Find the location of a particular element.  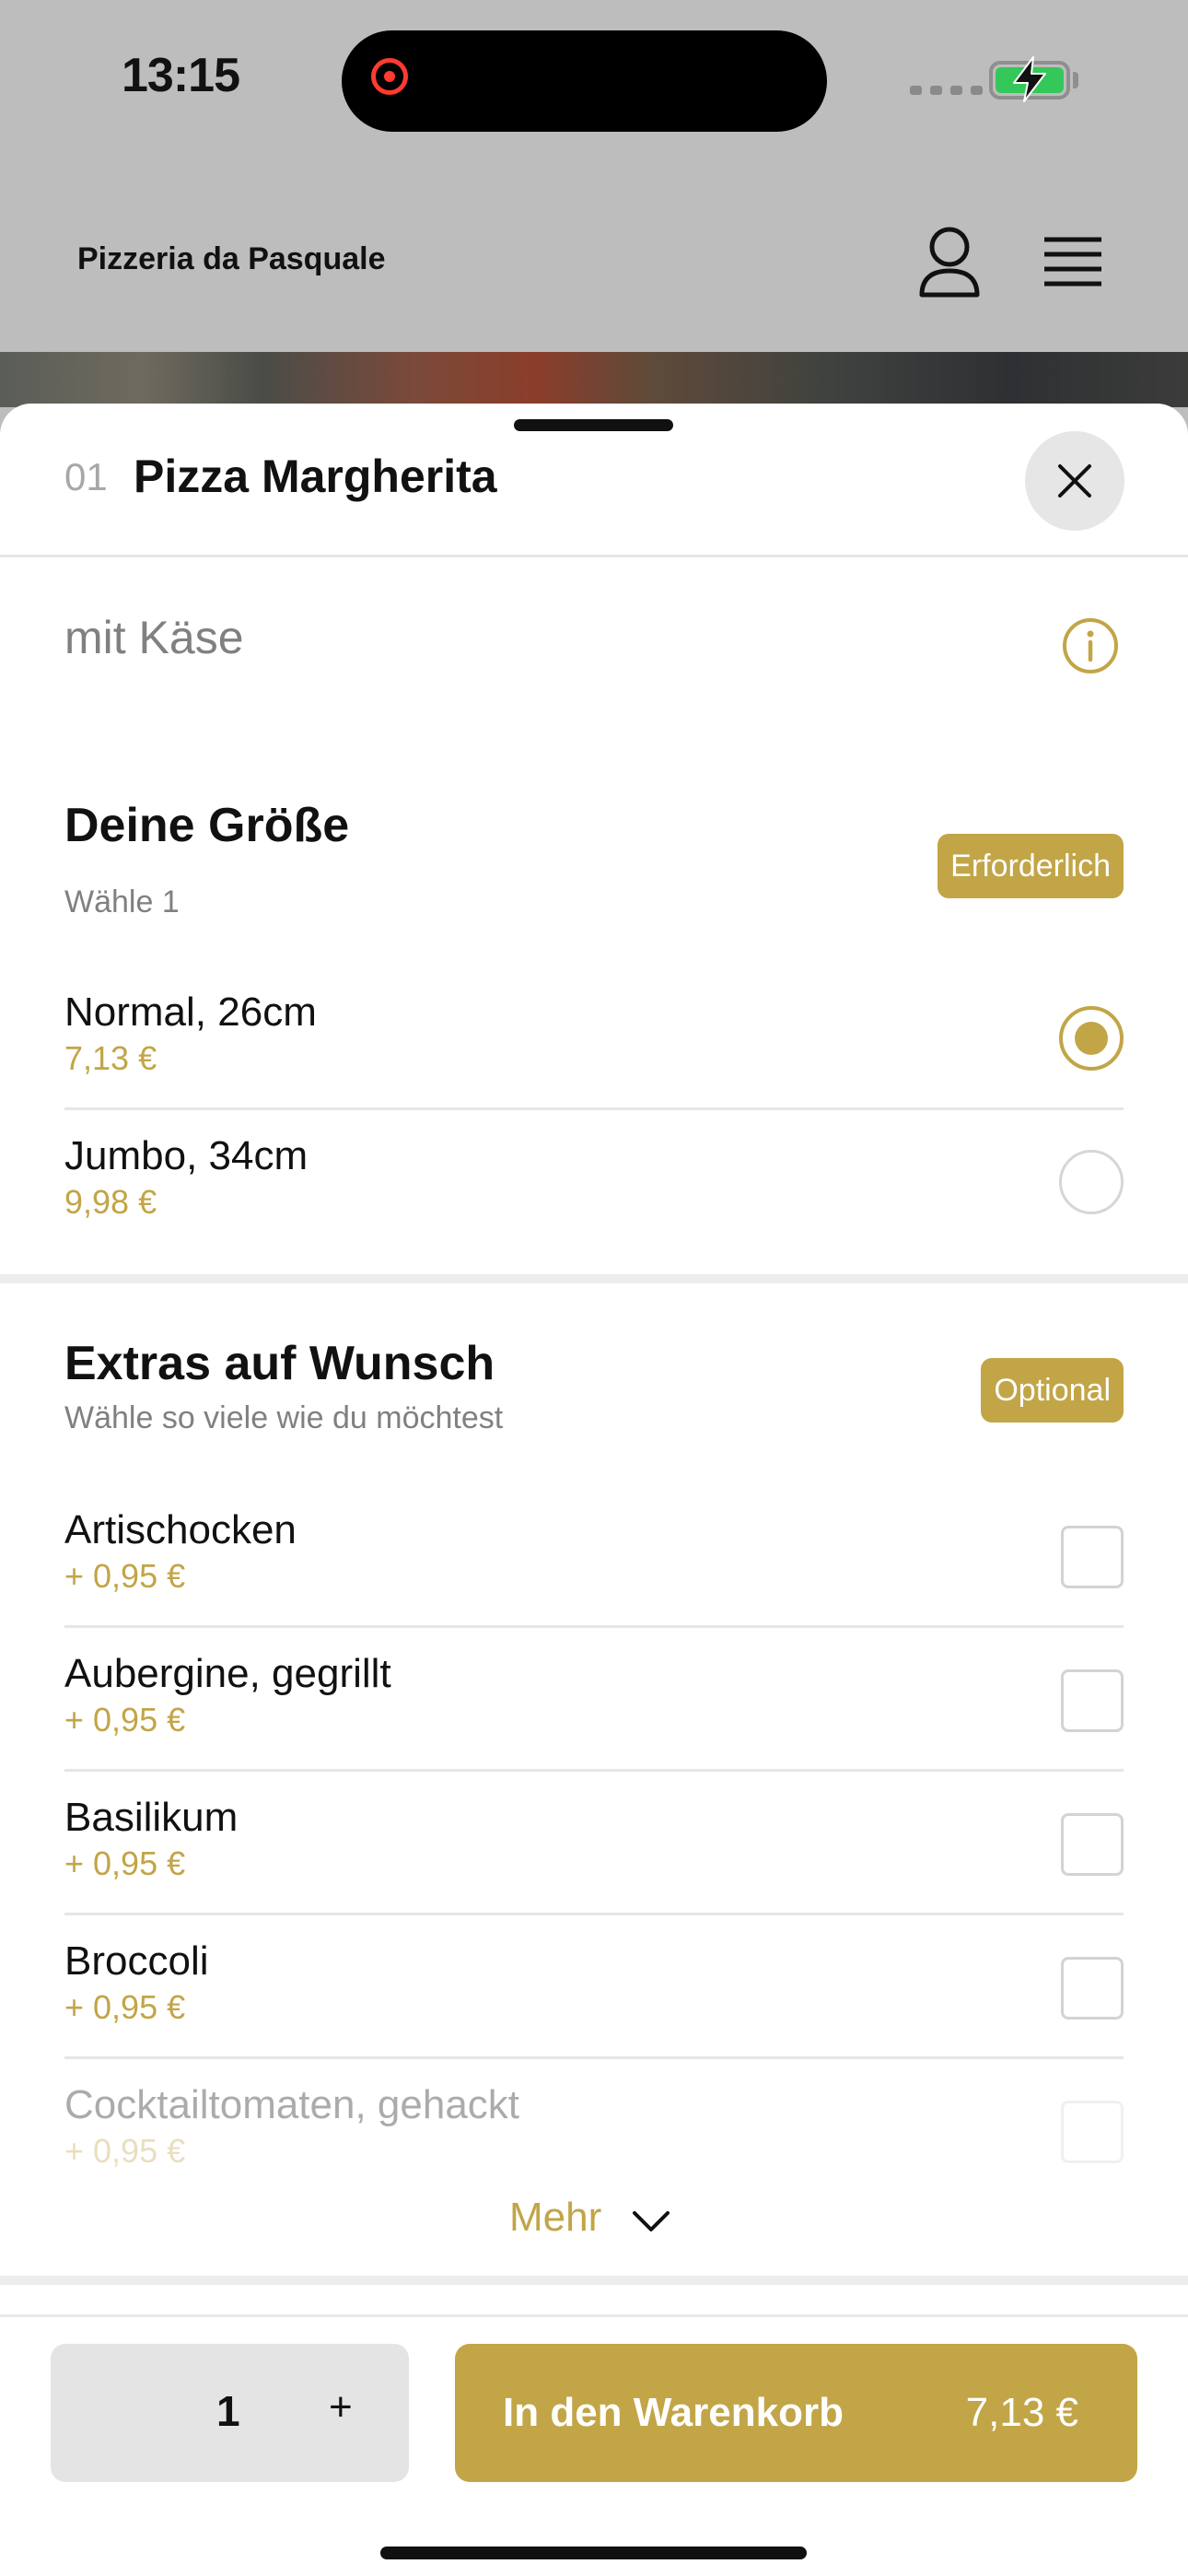

restaurant-title: Pizzeria da Pasquale is located at coordinates (231, 258).